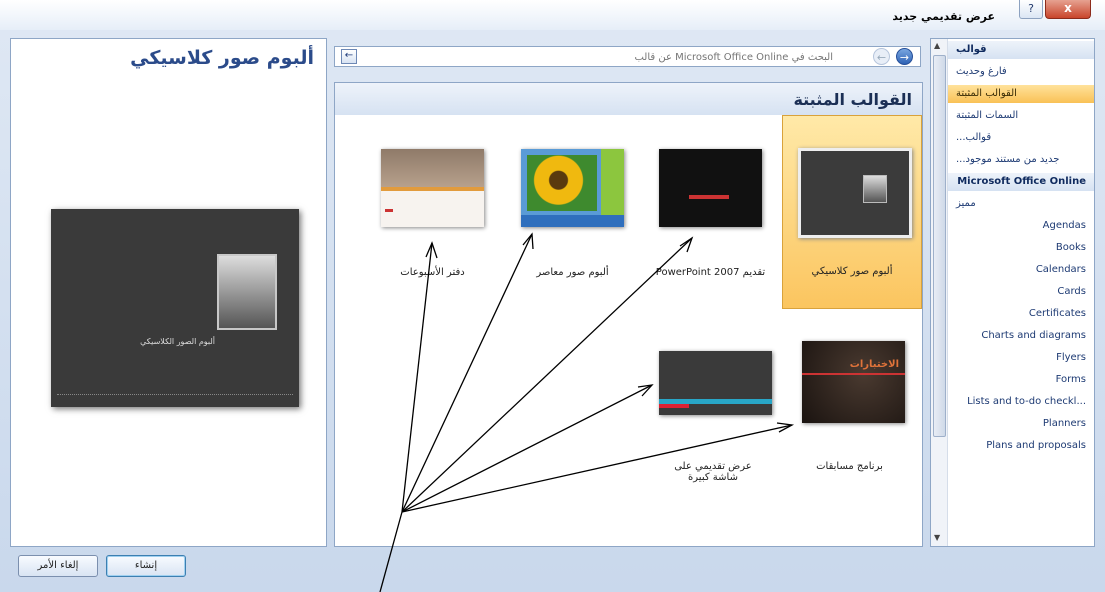  Describe the element at coordinates (552, 15) in the screenshot. I see `title-bar: x ? عرض تقديمي جديد` at that location.